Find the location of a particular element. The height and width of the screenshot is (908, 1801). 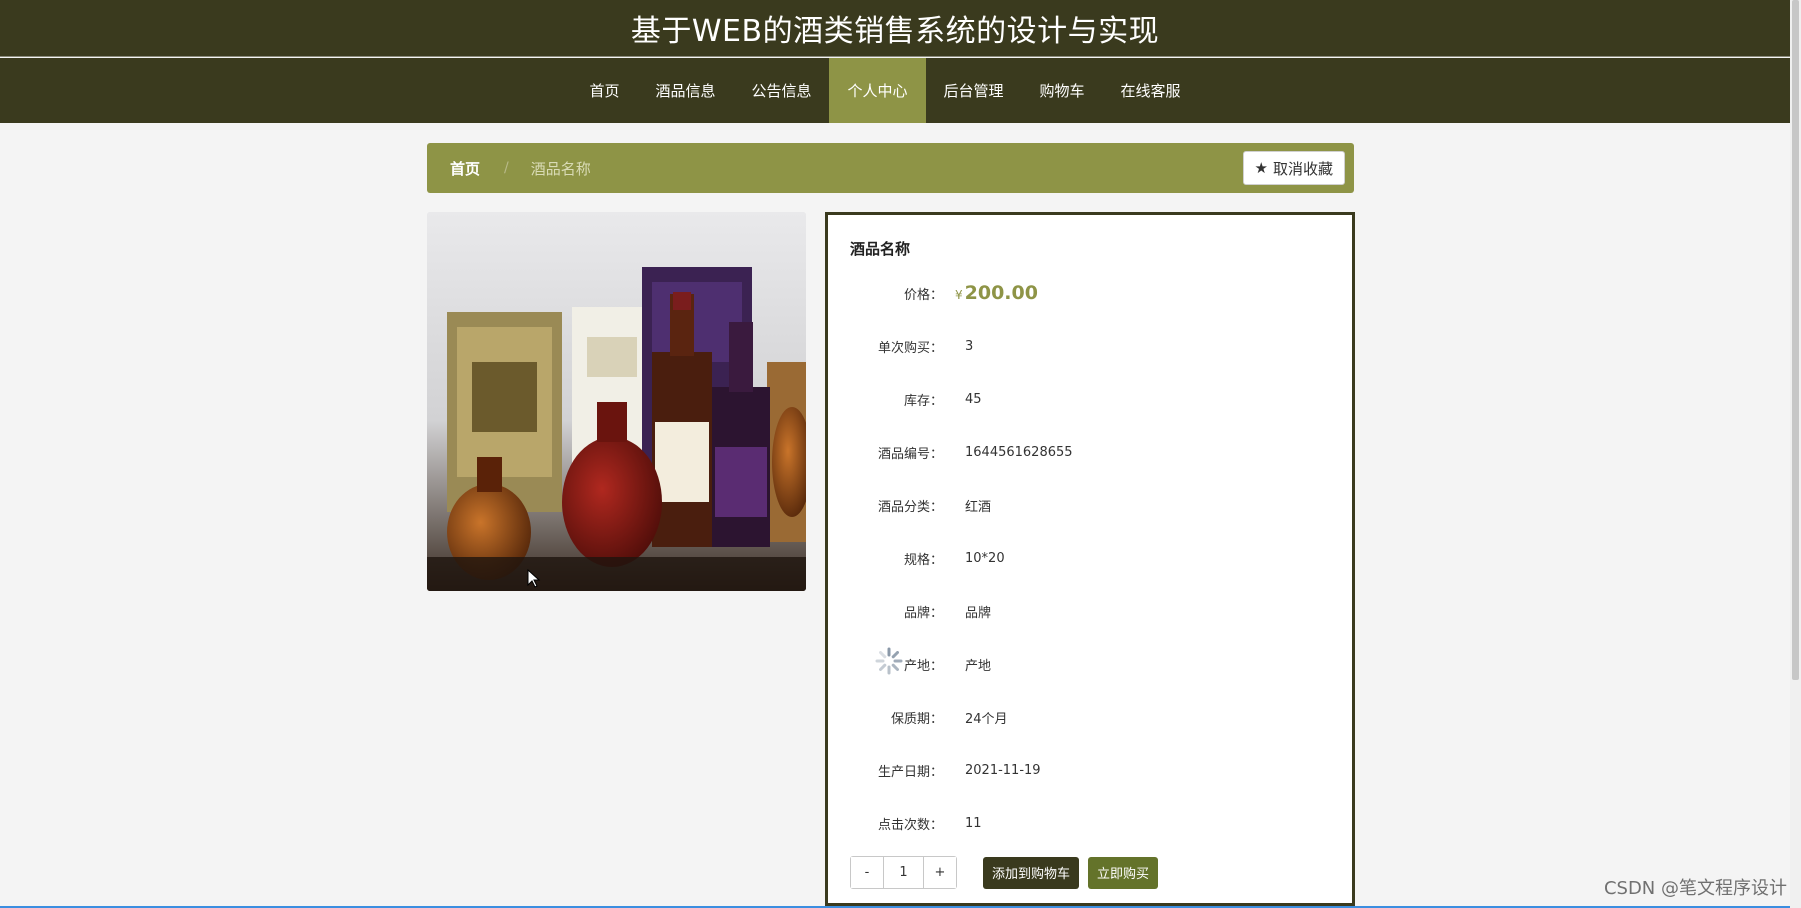

field-value: 红酒 is located at coordinates (978, 507).